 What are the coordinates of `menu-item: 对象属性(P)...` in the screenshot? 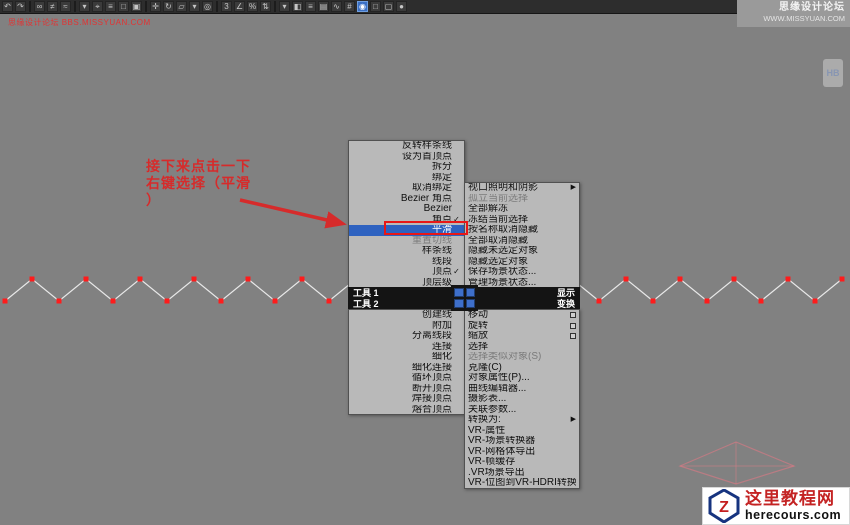 It's located at (522, 378).